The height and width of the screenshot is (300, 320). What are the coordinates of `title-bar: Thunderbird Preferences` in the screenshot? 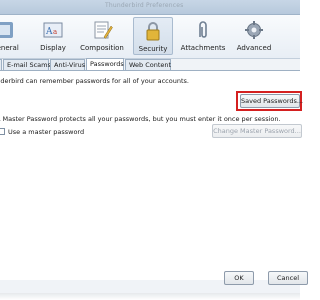 It's located at (150, 7).